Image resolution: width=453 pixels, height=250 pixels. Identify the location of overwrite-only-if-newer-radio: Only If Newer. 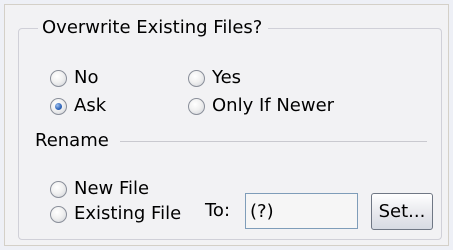
(261, 106).